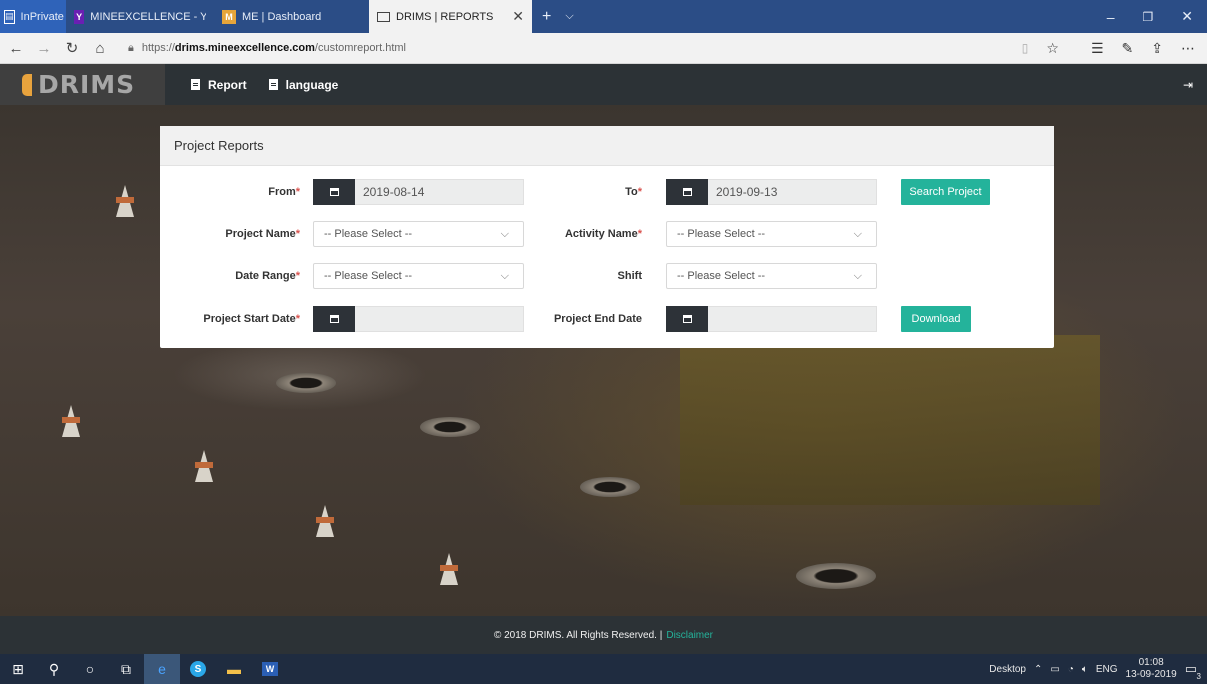 This screenshot has width=1207, height=684. What do you see at coordinates (1148, 17) in the screenshot?
I see `restore-icon: ❐` at bounding box center [1148, 17].